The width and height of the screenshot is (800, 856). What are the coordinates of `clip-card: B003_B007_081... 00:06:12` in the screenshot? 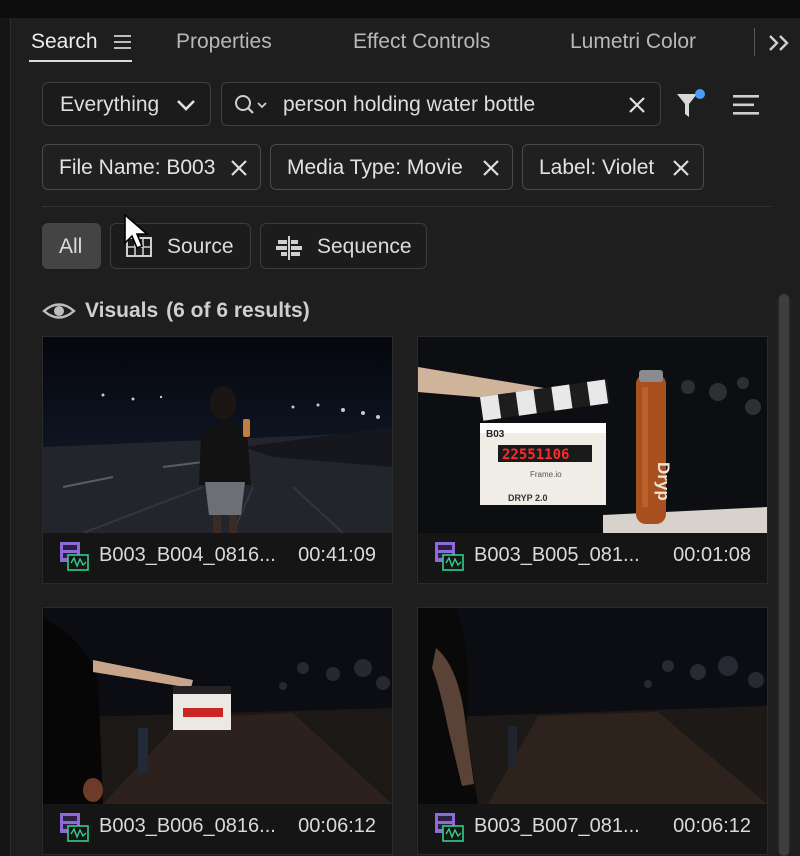 It's located at (592, 731).